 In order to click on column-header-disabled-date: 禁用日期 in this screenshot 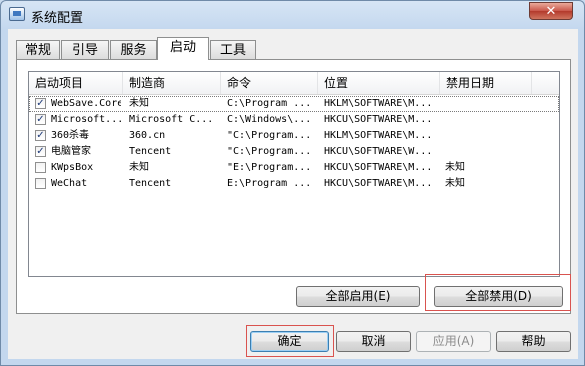, I will do `click(486, 83)`.